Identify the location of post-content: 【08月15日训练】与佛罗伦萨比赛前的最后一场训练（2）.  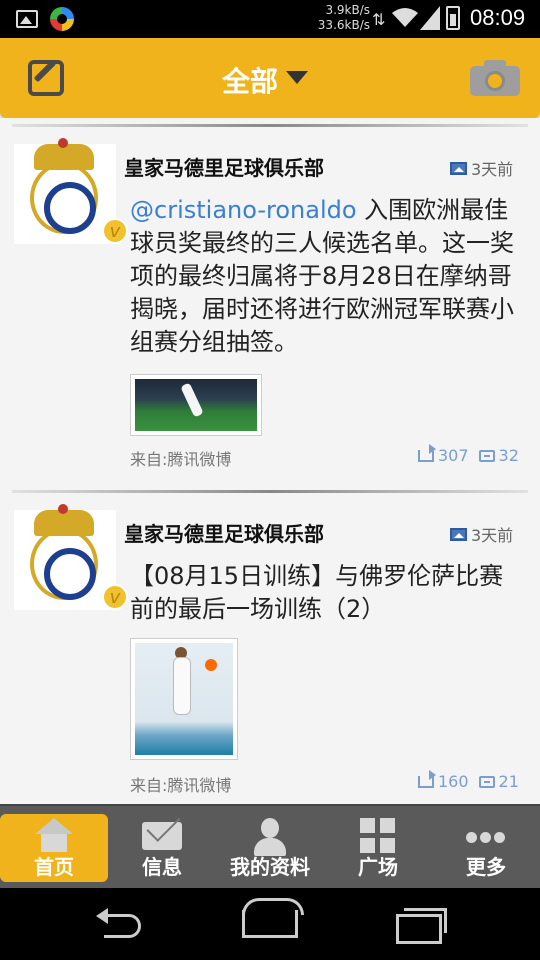
(317, 592).